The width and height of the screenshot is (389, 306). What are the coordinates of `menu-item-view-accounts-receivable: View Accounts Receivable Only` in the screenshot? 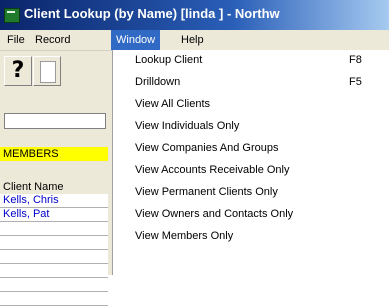 It's located at (212, 170).